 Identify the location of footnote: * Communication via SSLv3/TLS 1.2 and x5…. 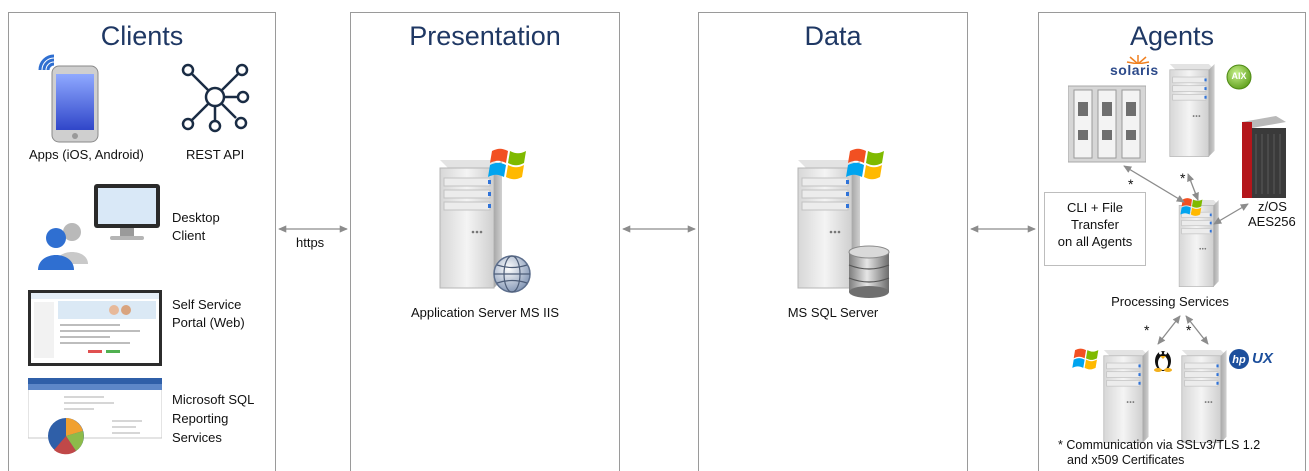
(1159, 452).